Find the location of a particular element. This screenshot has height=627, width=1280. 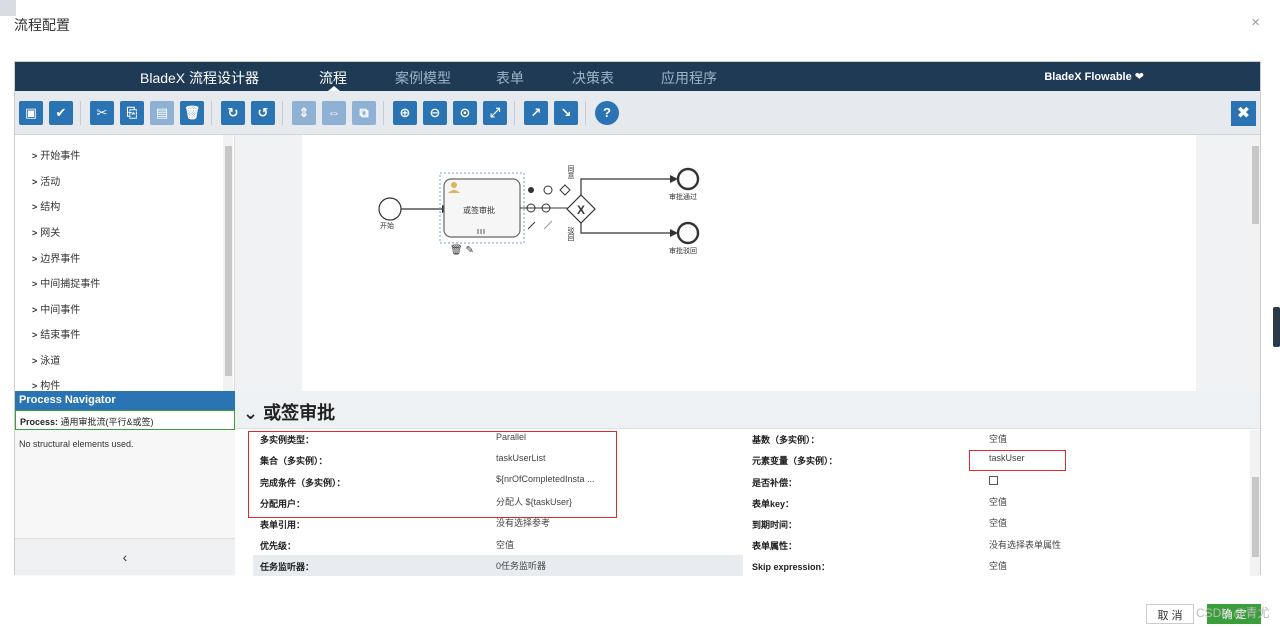

save-icon: ▣ is located at coordinates (31, 113).